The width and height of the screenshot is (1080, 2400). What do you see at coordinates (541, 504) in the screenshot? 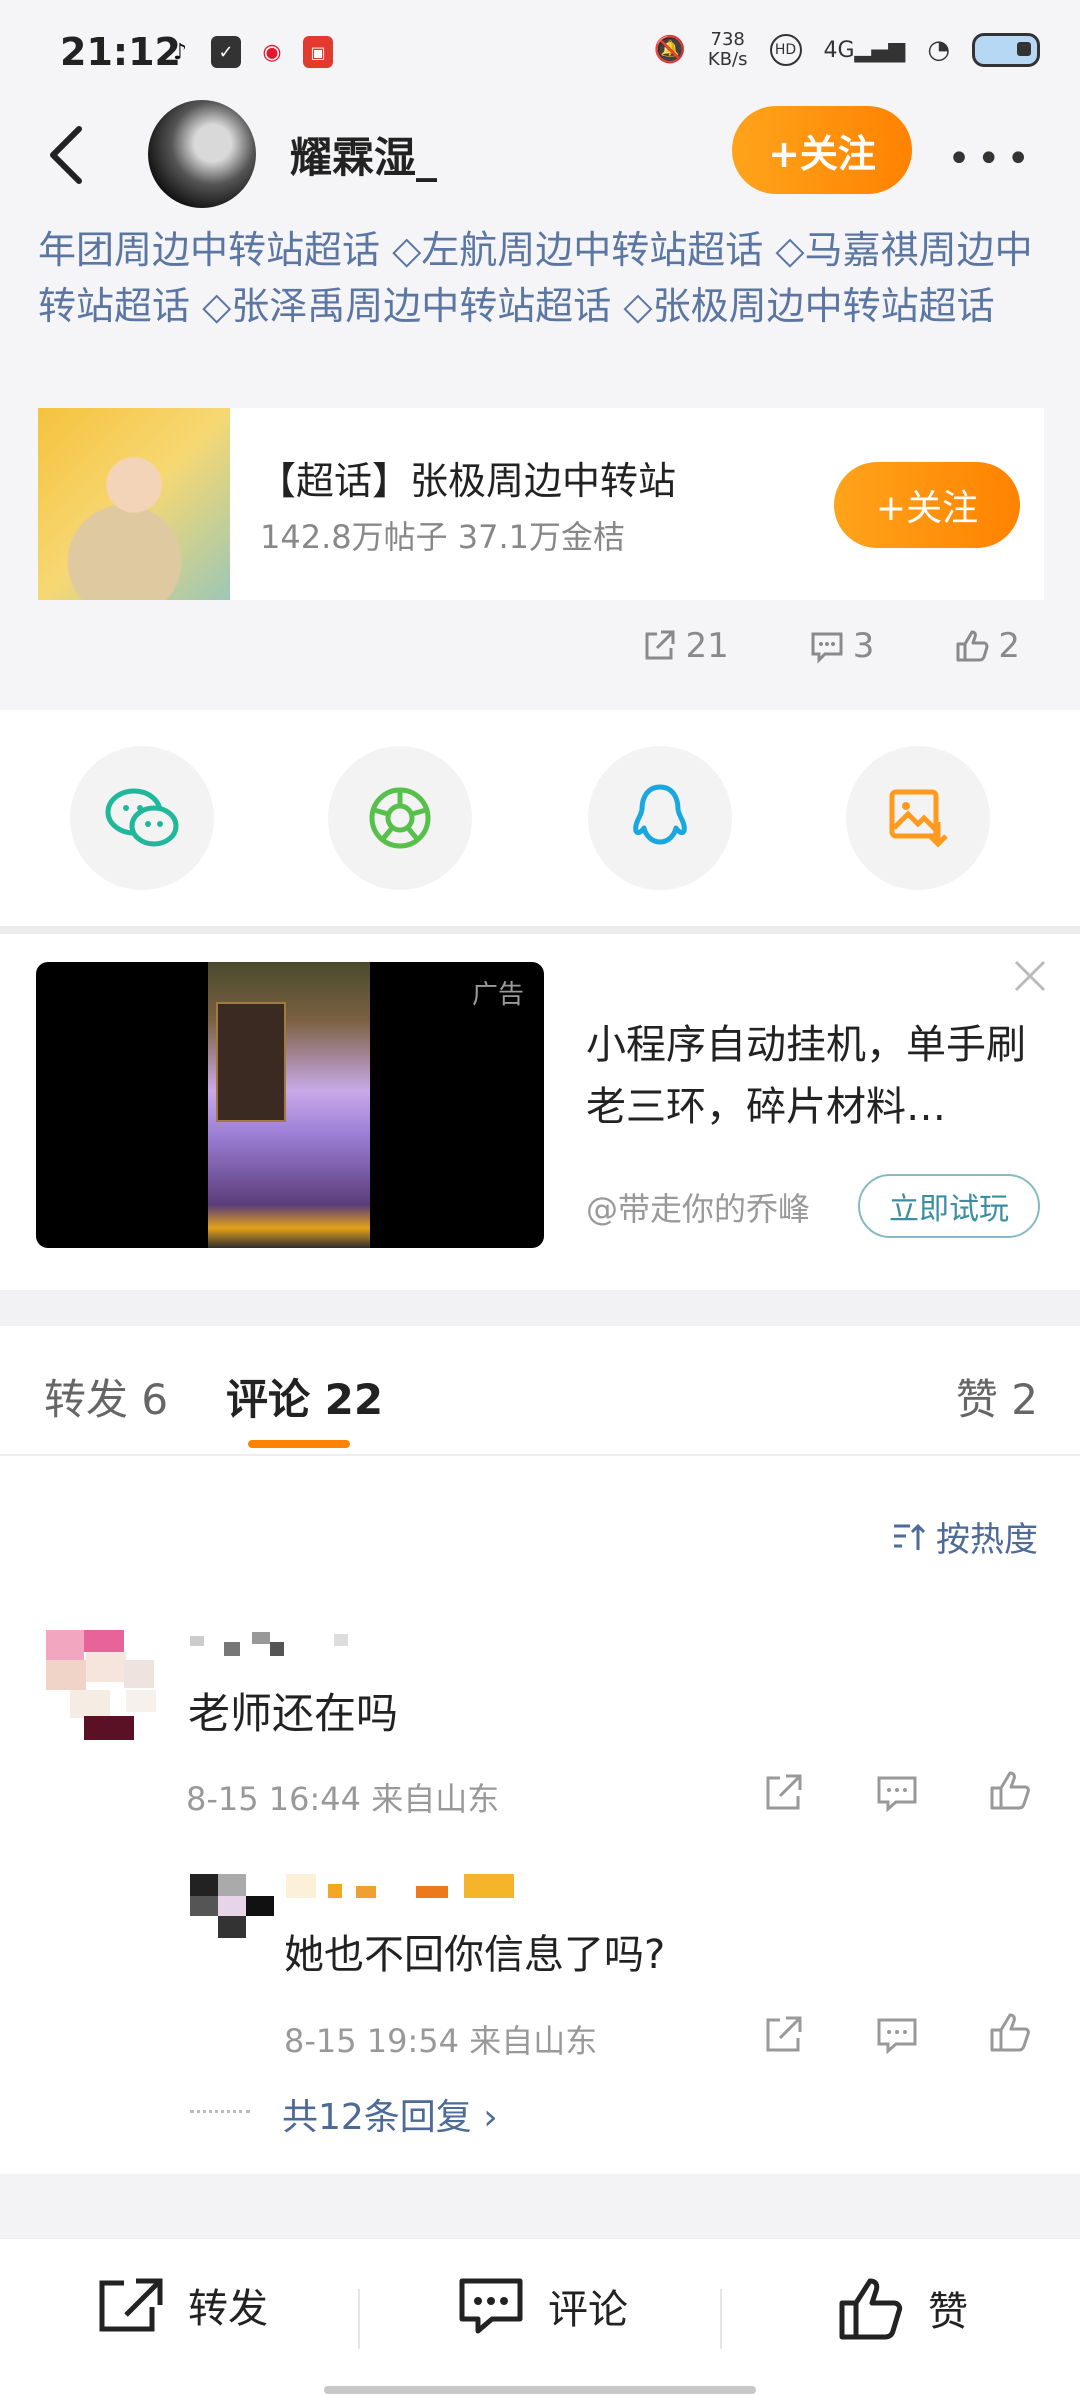
I see `supertopic-card: 【超话】张极周边中转站 142.8万帖子 37.1万金桔 +关注` at bounding box center [541, 504].